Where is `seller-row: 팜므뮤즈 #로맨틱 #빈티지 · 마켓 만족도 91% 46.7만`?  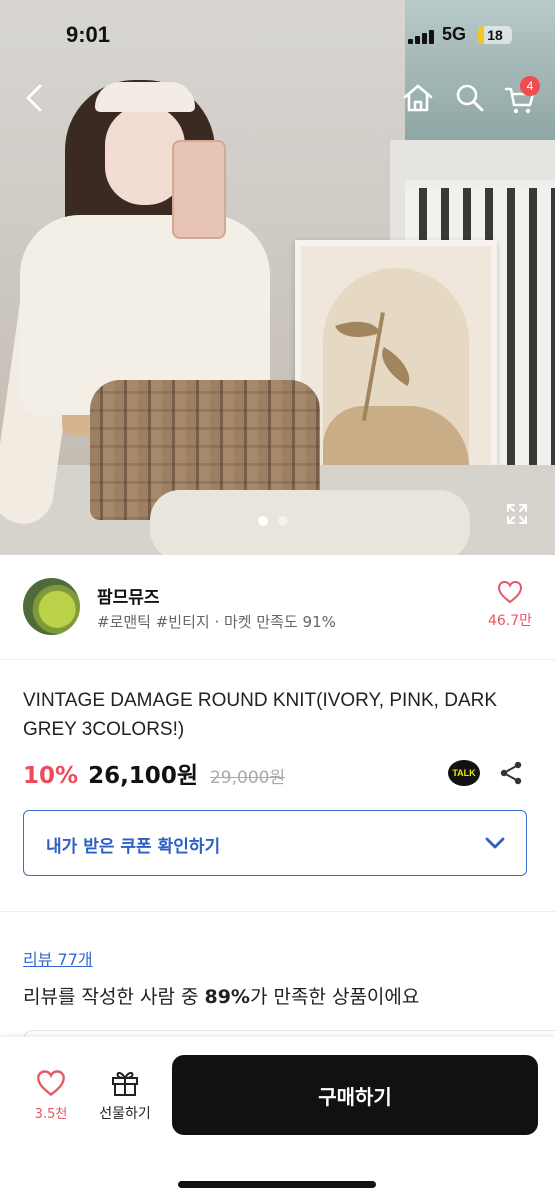 seller-row: 팜므뮤즈 #로맨틱 #빈티지 · 마켓 만족도 91% 46.7만 is located at coordinates (277, 607).